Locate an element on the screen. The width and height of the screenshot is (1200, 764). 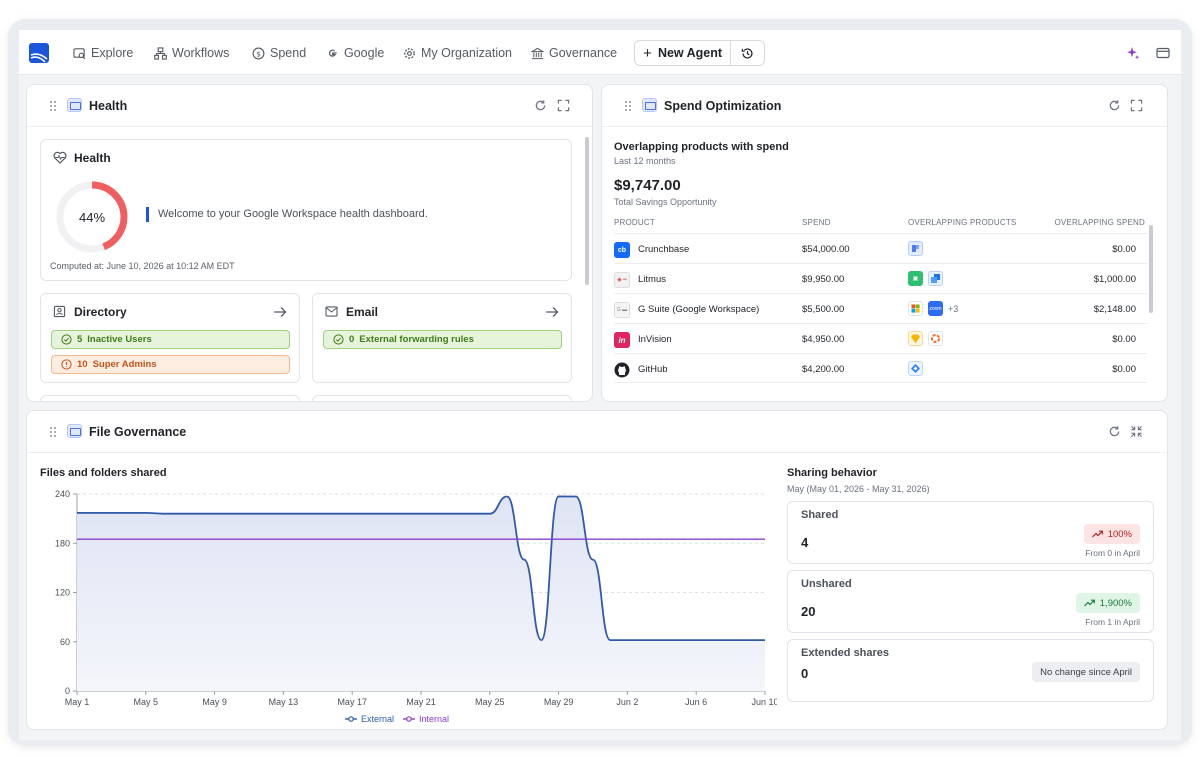
table-row: GitHub $4,200.00 $0.00 is located at coordinates (881, 368).